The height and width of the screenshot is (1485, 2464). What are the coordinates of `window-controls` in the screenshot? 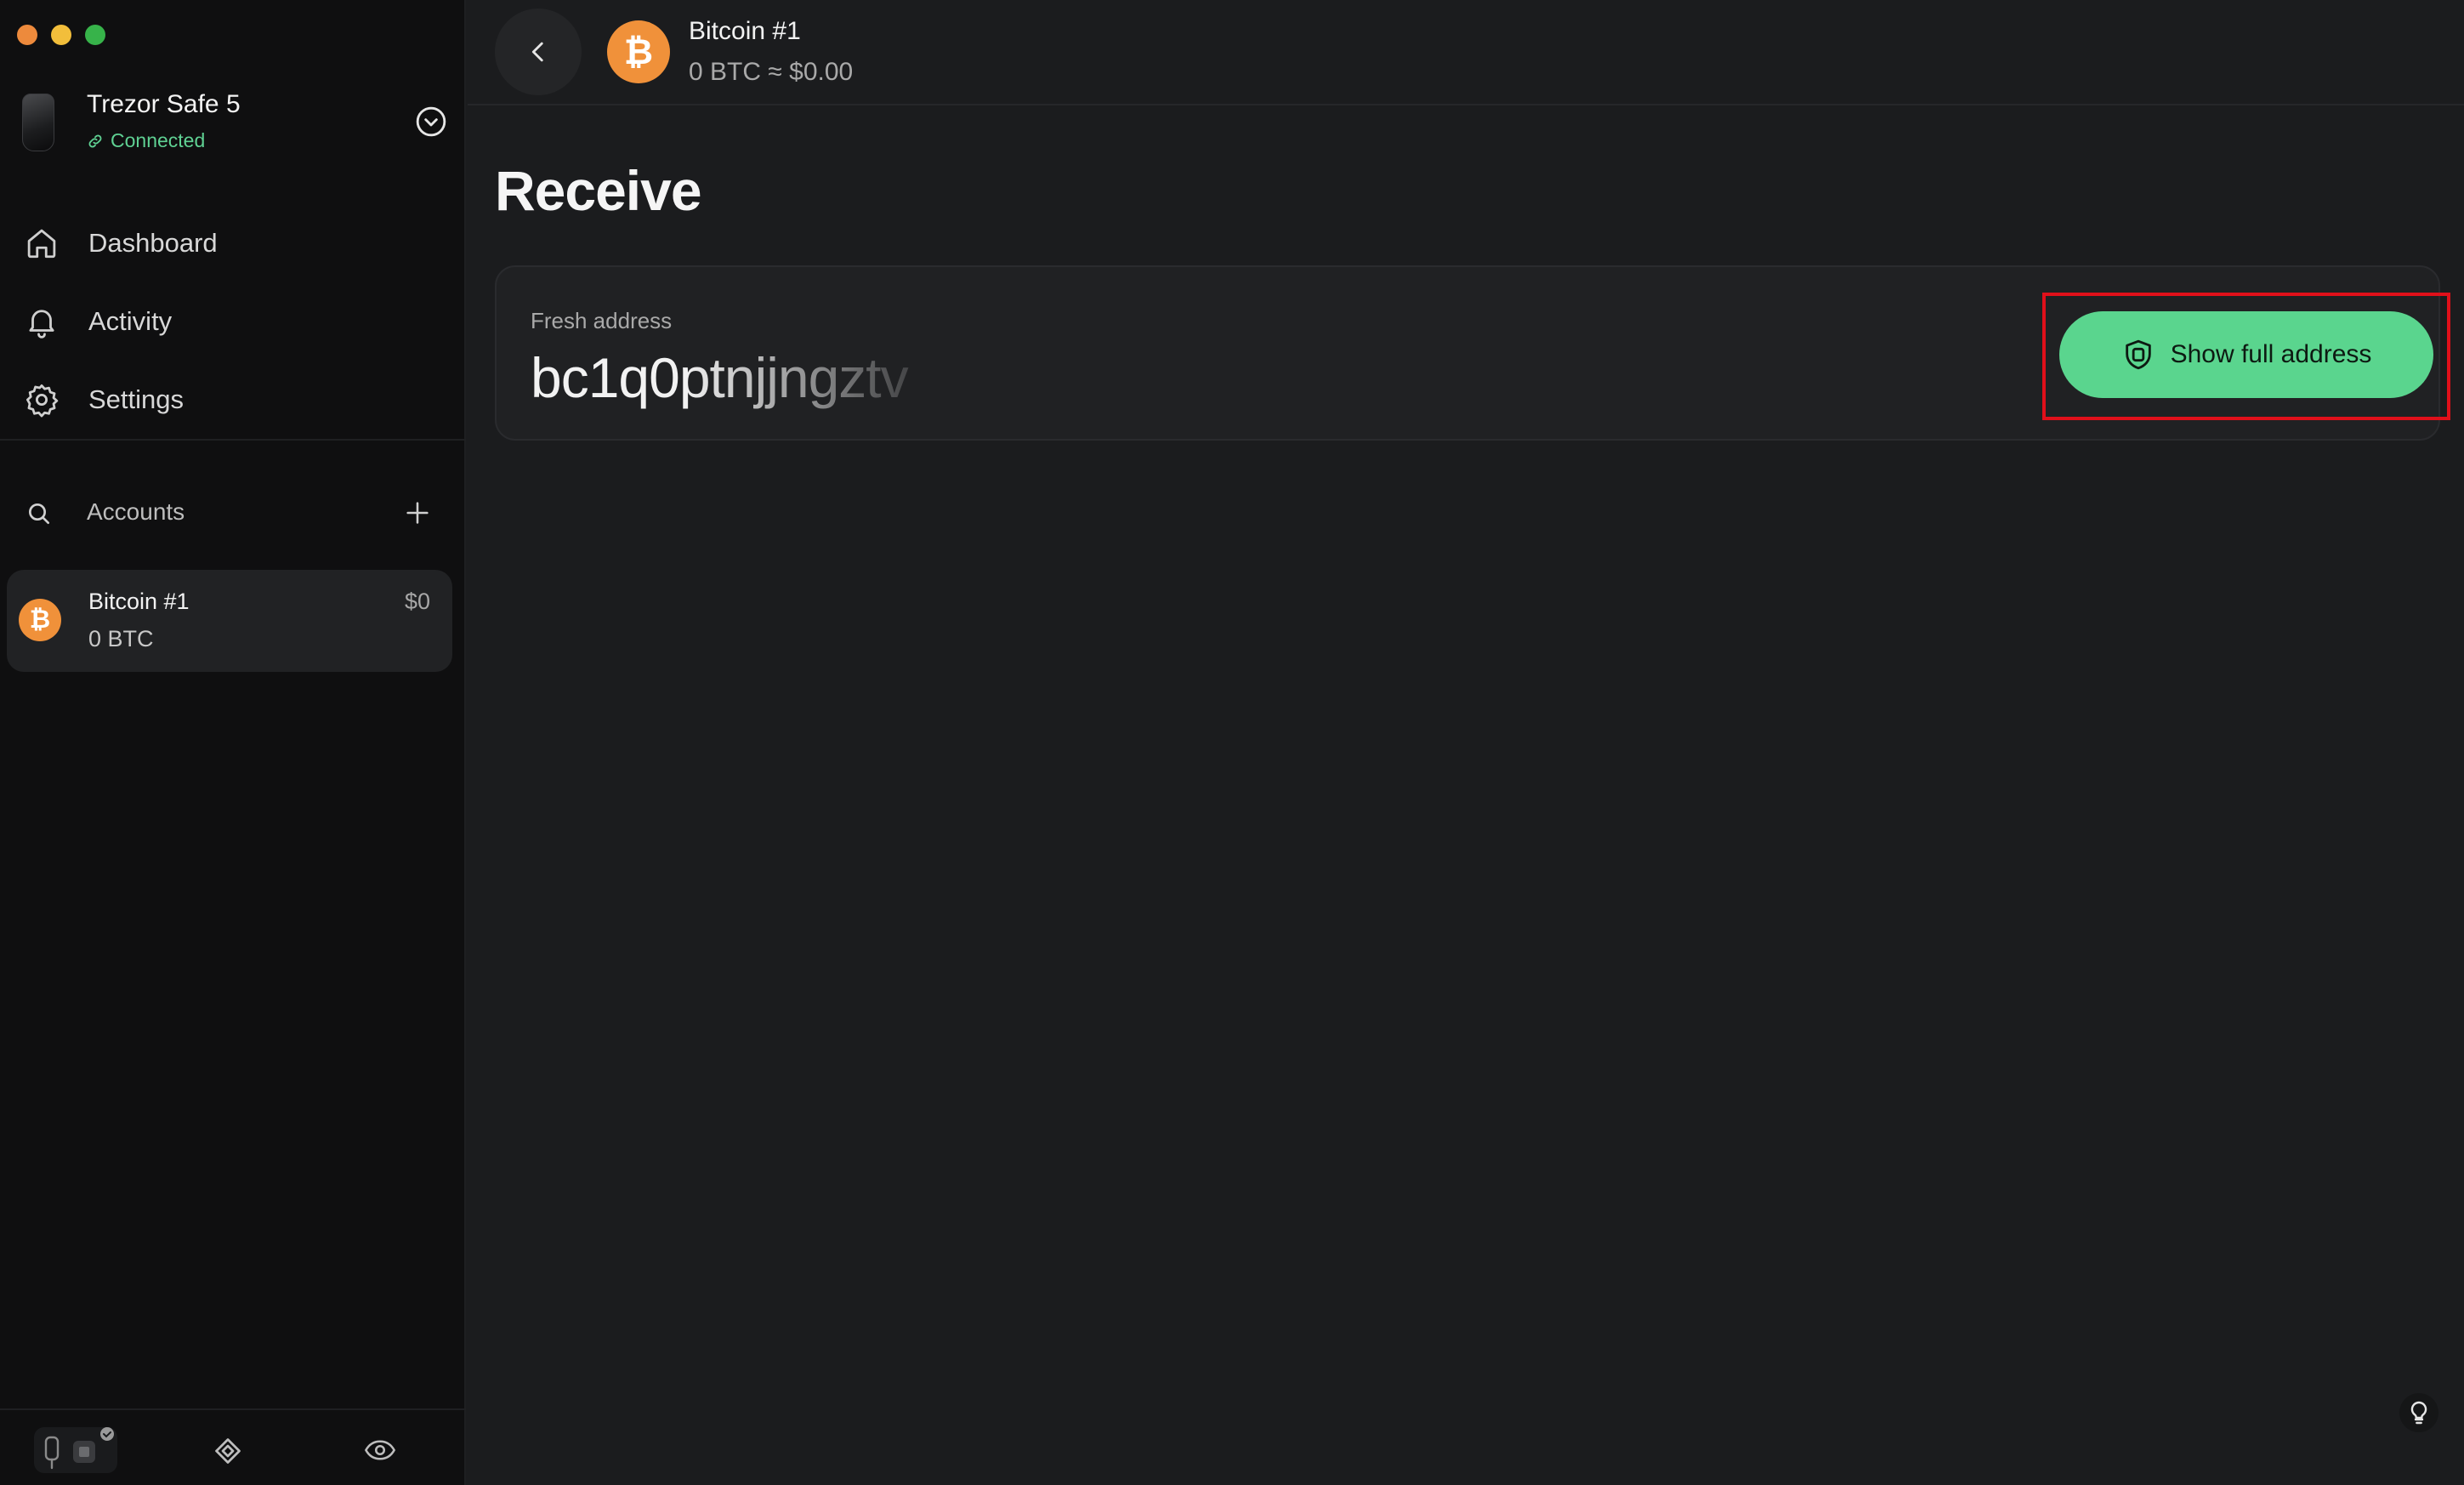 It's located at (61, 35).